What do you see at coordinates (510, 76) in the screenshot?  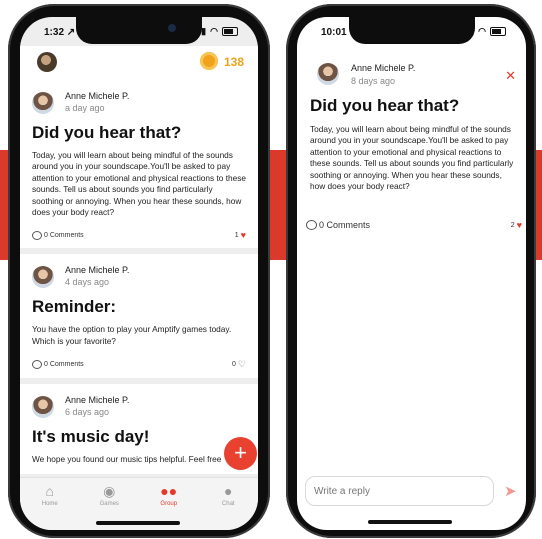 I see `close-icon: ✕` at bounding box center [510, 76].